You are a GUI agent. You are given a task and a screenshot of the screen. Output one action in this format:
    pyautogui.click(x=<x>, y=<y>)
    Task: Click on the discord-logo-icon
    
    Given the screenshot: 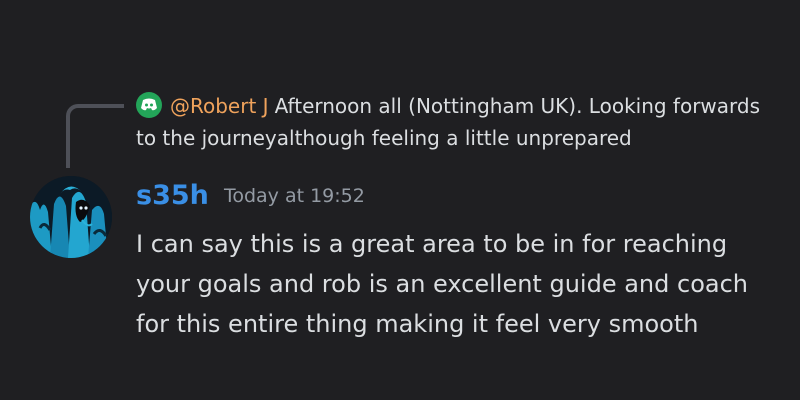 What is the action you would take?
    pyautogui.click(x=149, y=105)
    